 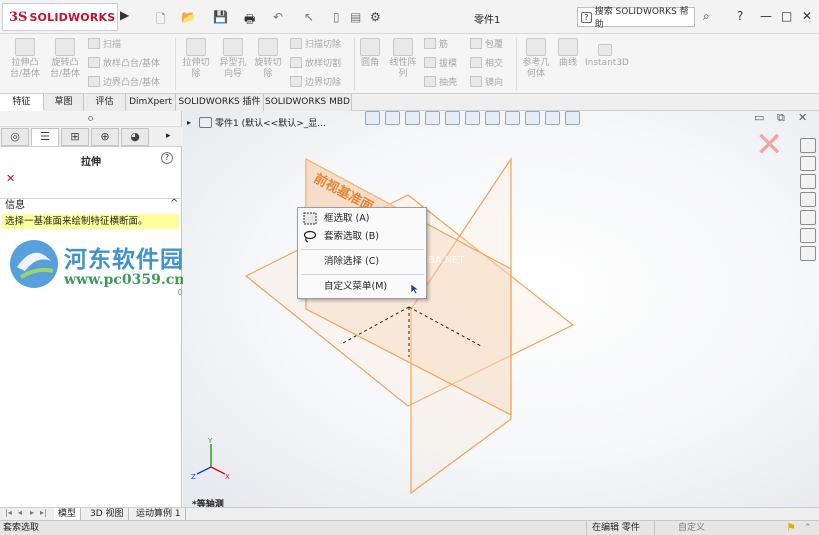 What do you see at coordinates (607, 56) in the screenshot?
I see `instant3d-button: Instant3D` at bounding box center [607, 56].